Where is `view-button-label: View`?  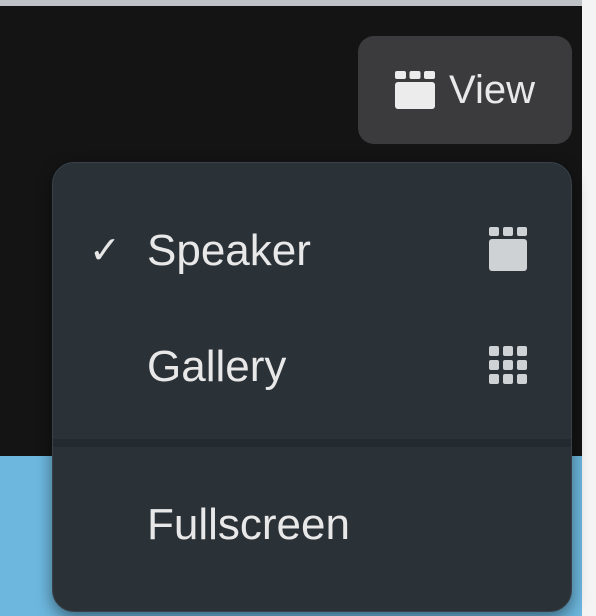
view-button-label: View is located at coordinates (492, 89).